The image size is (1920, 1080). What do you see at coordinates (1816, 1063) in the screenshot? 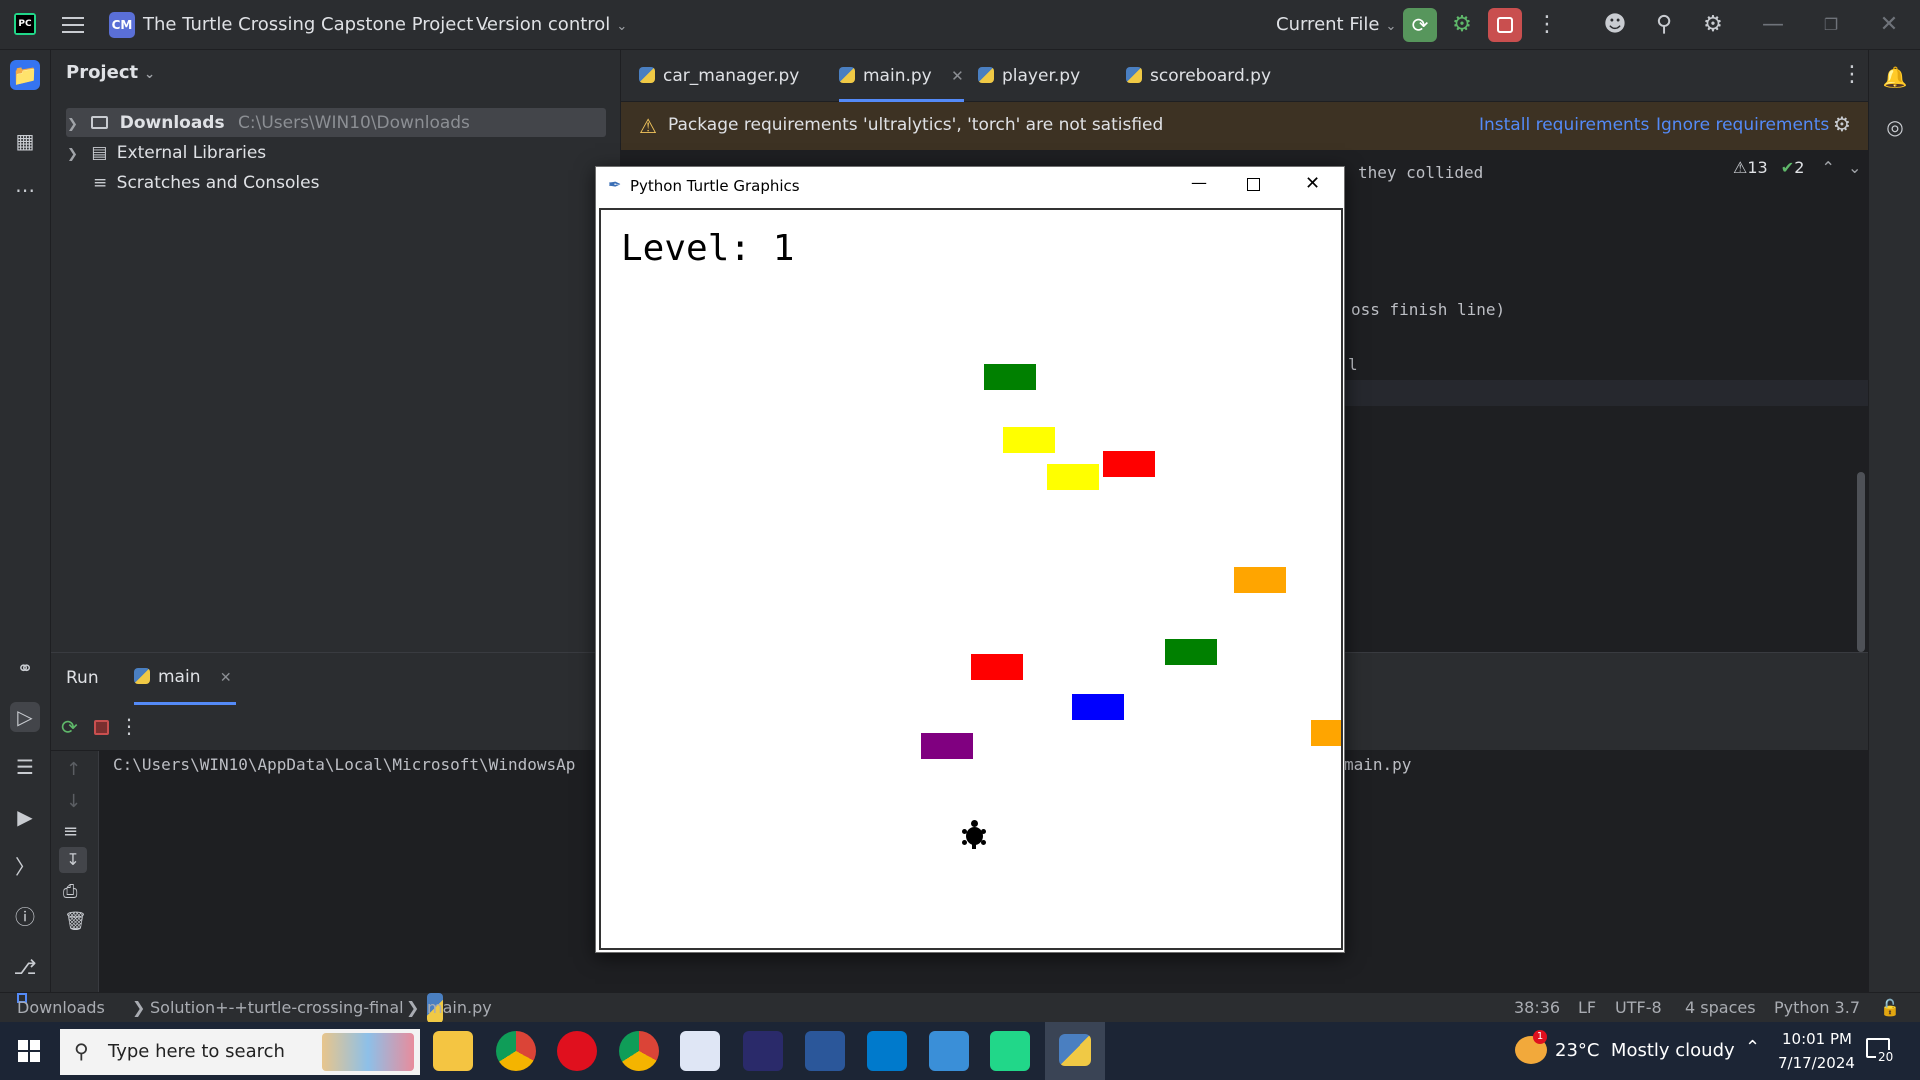
I see `clock-date: 7/17/2024` at bounding box center [1816, 1063].